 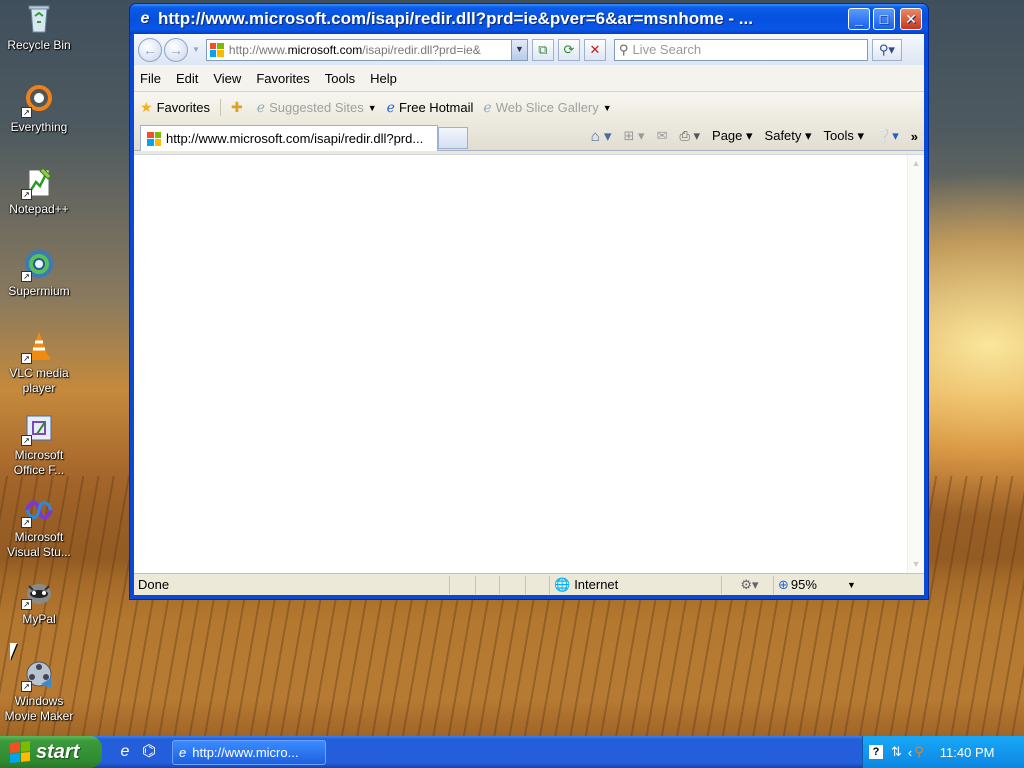 What do you see at coordinates (39, 619) in the screenshot?
I see `desktop-icon-label: MyPal` at bounding box center [39, 619].